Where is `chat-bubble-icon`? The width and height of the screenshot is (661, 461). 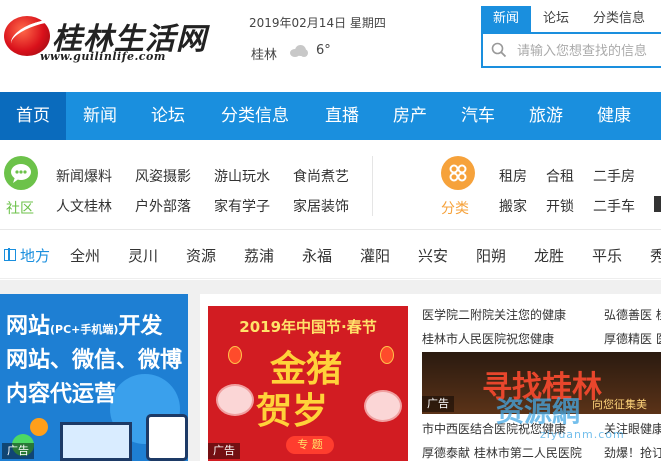
chat-bubble-icon is located at coordinates (21, 173).